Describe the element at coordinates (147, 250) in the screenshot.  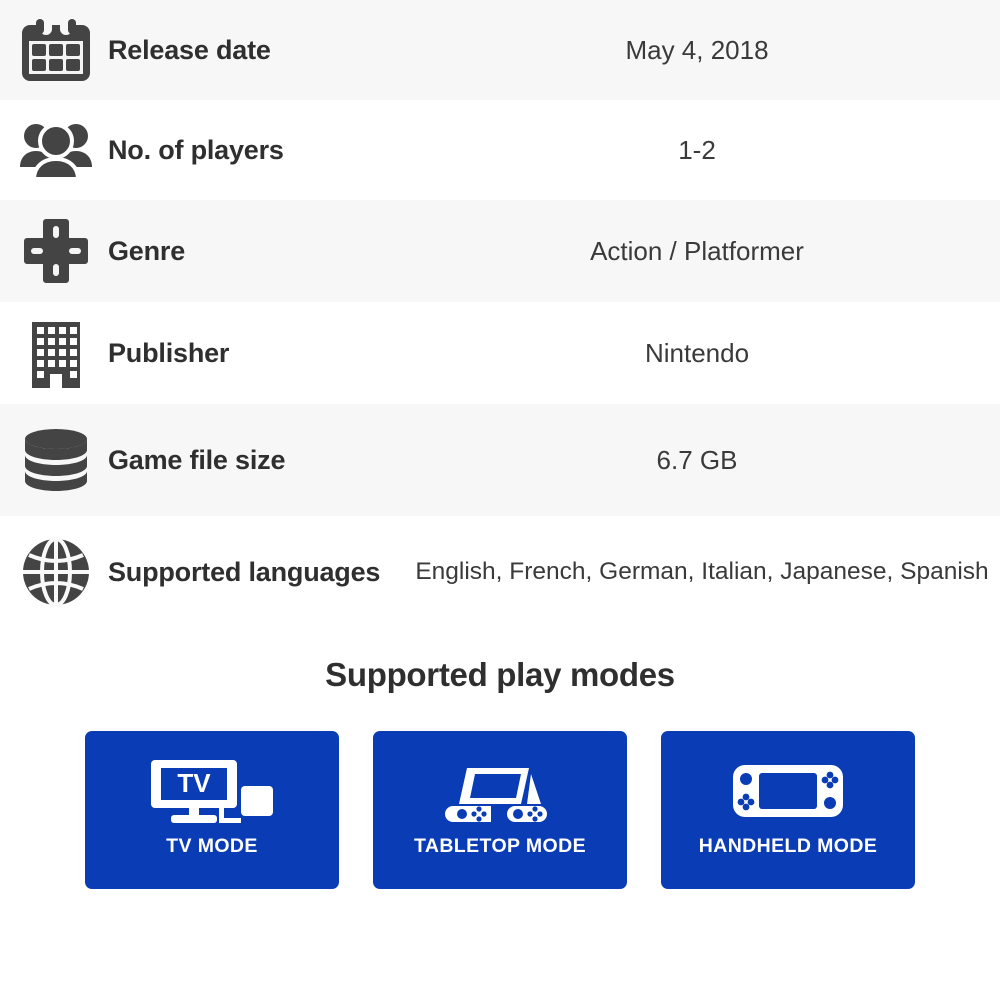
I see `spec-label: Genre` at that location.